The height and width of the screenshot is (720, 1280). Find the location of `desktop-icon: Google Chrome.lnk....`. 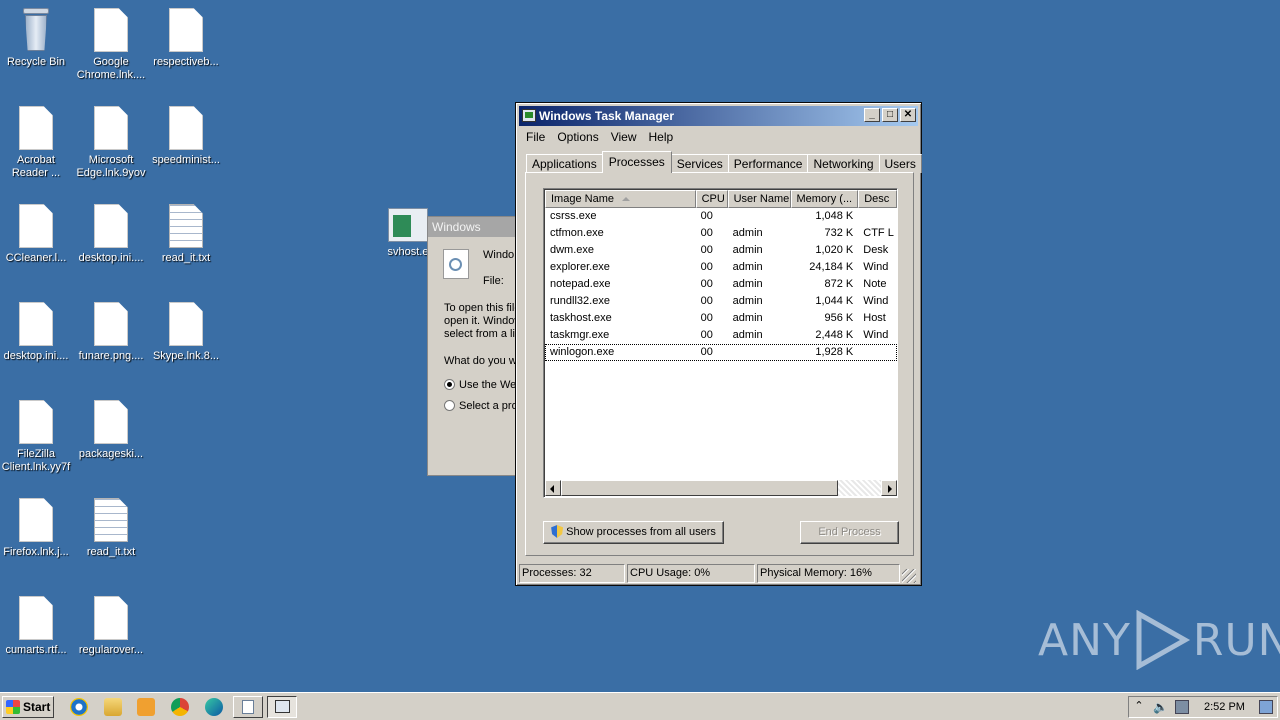

desktop-icon: Google Chrome.lnk.... is located at coordinates (111, 45).